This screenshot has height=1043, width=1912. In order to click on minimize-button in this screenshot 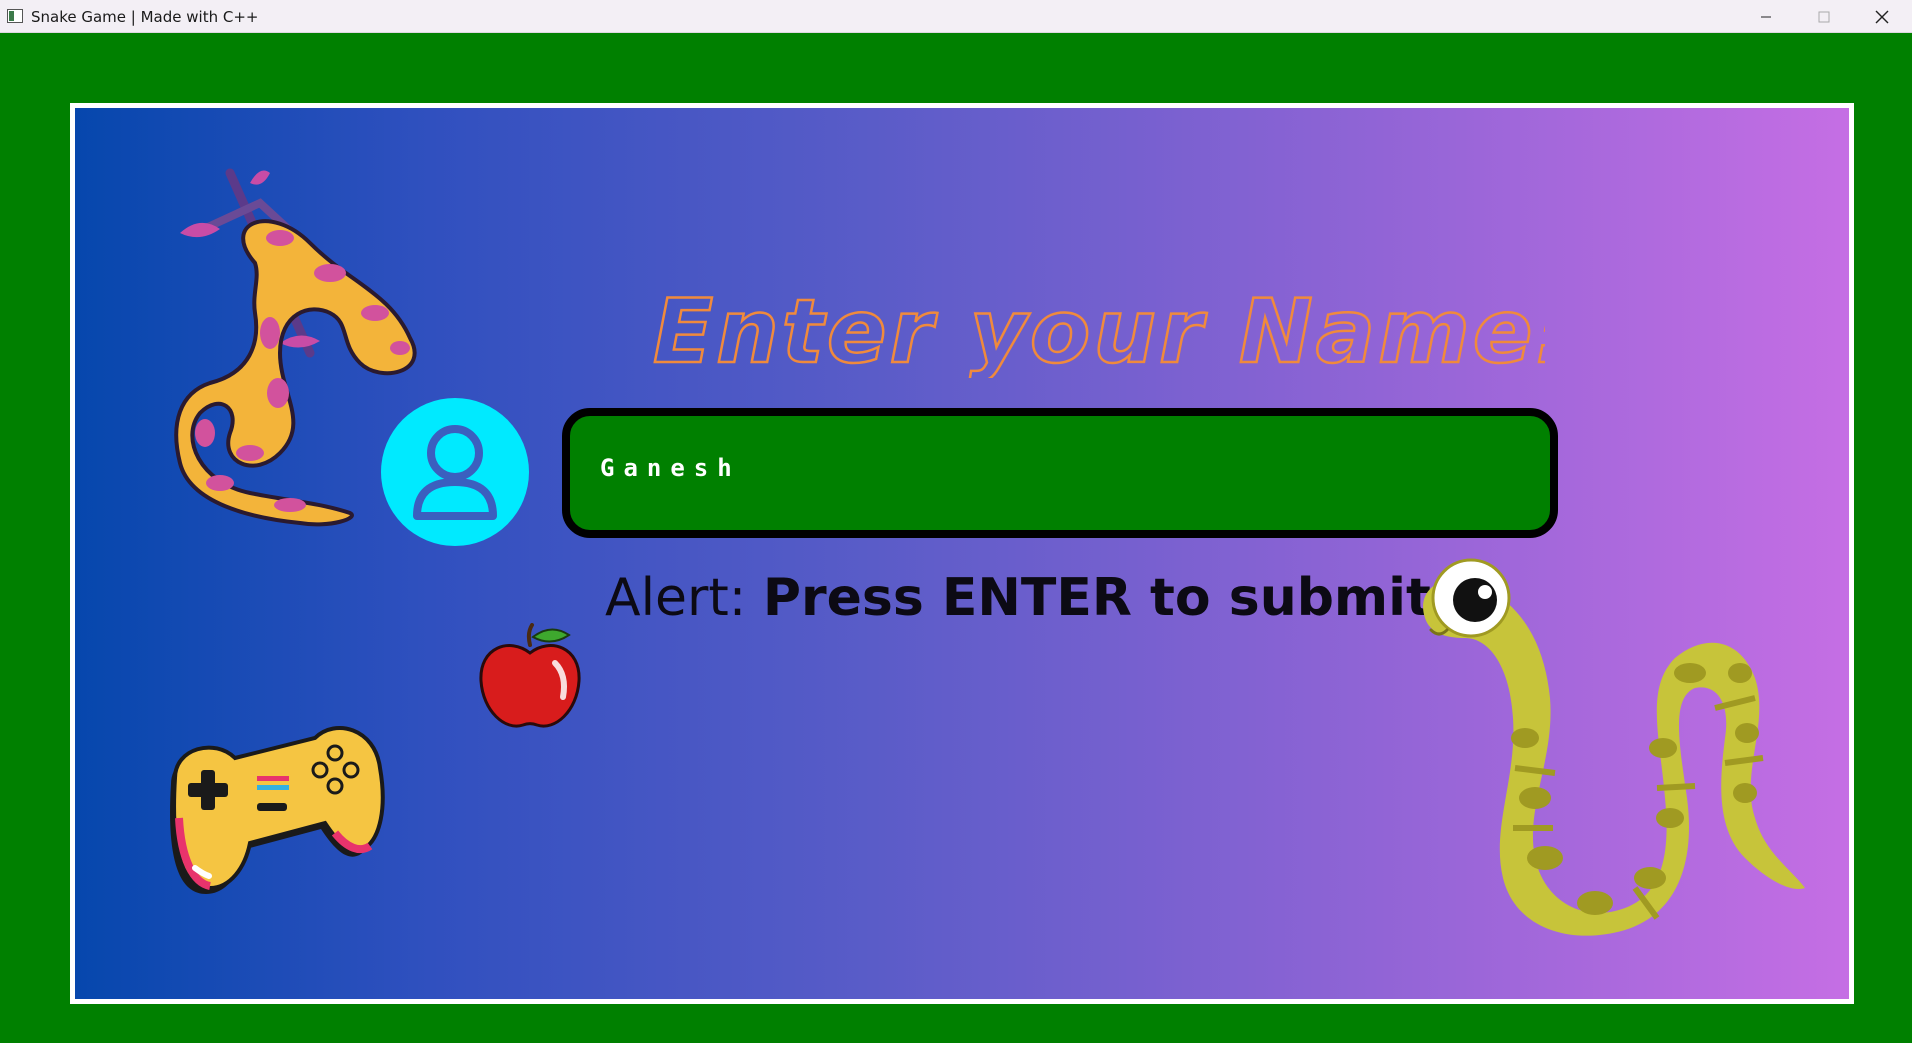, I will do `click(1766, 16)`.